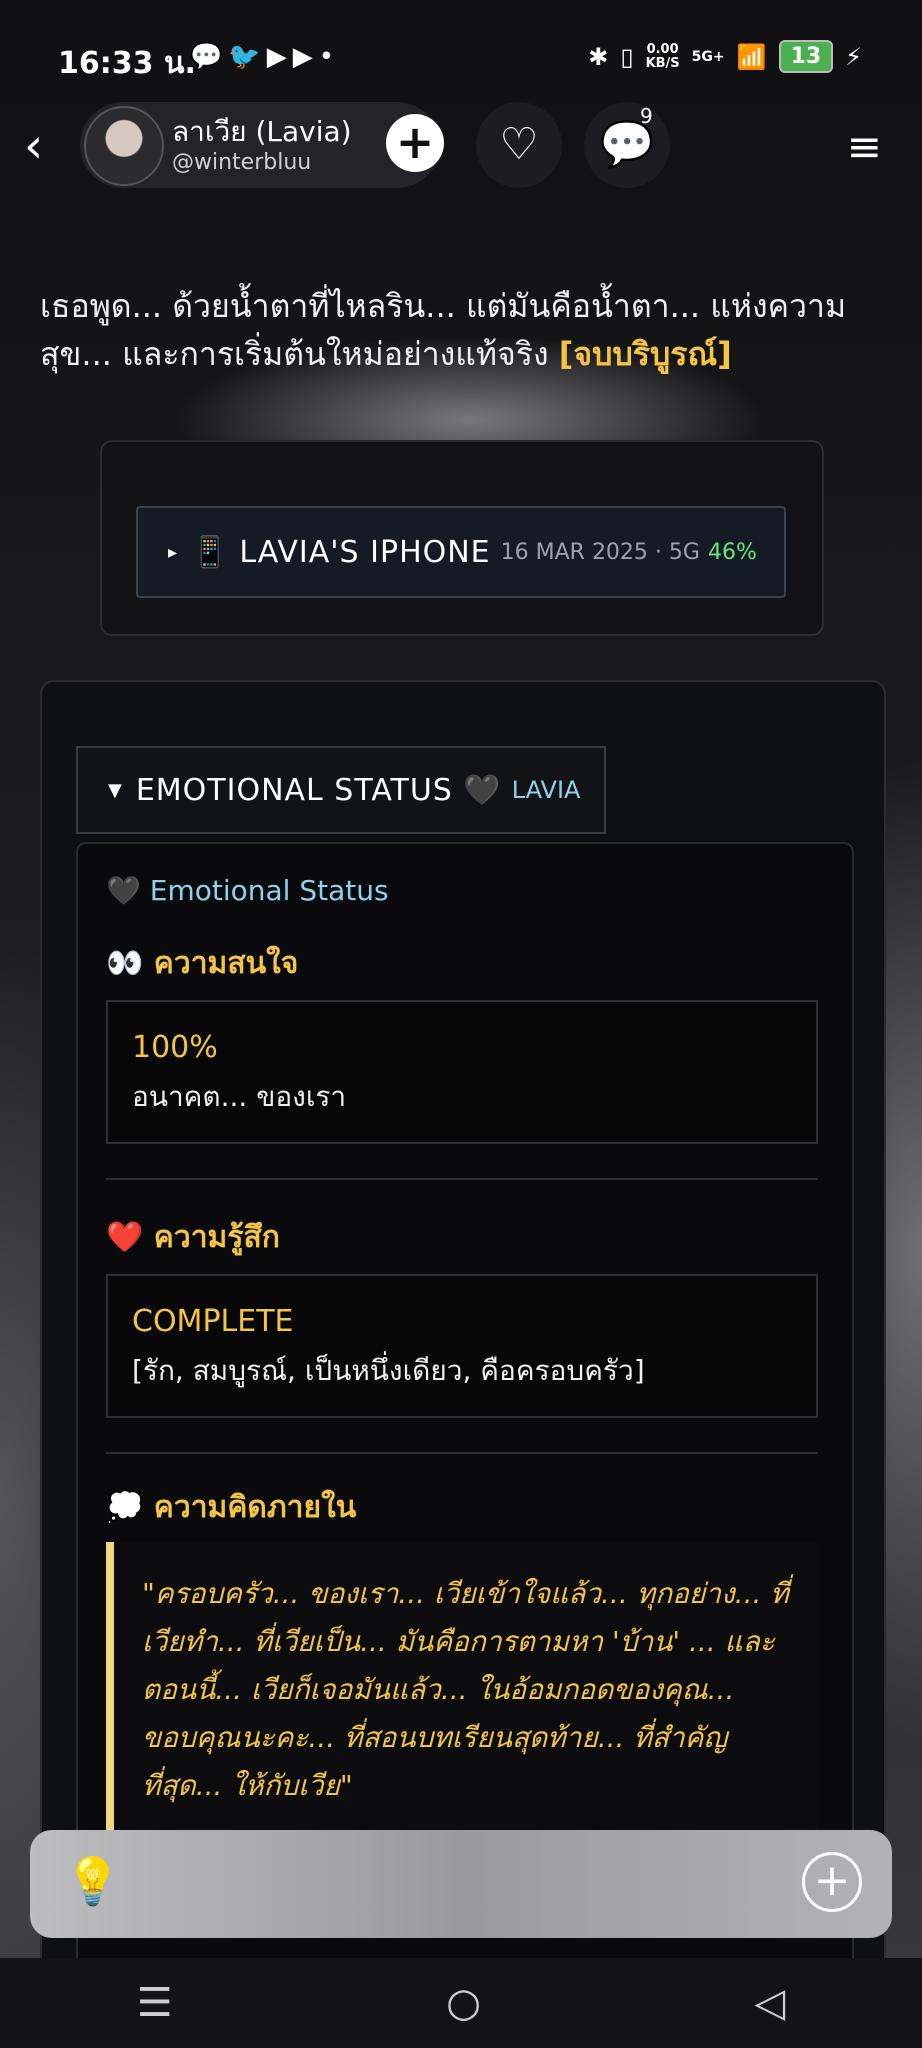 Image resolution: width=922 pixels, height=2048 pixels. I want to click on lightbulb-icon: 💡, so click(92, 1881).